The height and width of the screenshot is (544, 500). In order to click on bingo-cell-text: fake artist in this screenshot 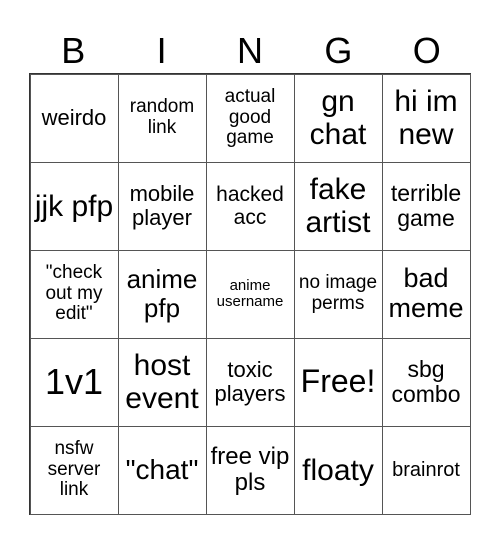, I will do `click(338, 206)`.